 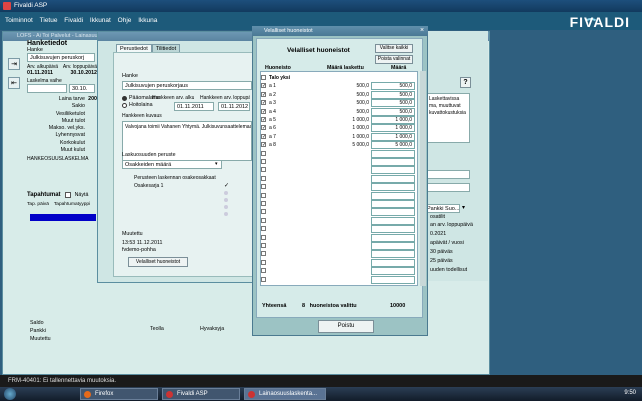 What do you see at coordinates (47, 88) in the screenshot?
I see `laskelma-vaihe-select` at bounding box center [47, 88].